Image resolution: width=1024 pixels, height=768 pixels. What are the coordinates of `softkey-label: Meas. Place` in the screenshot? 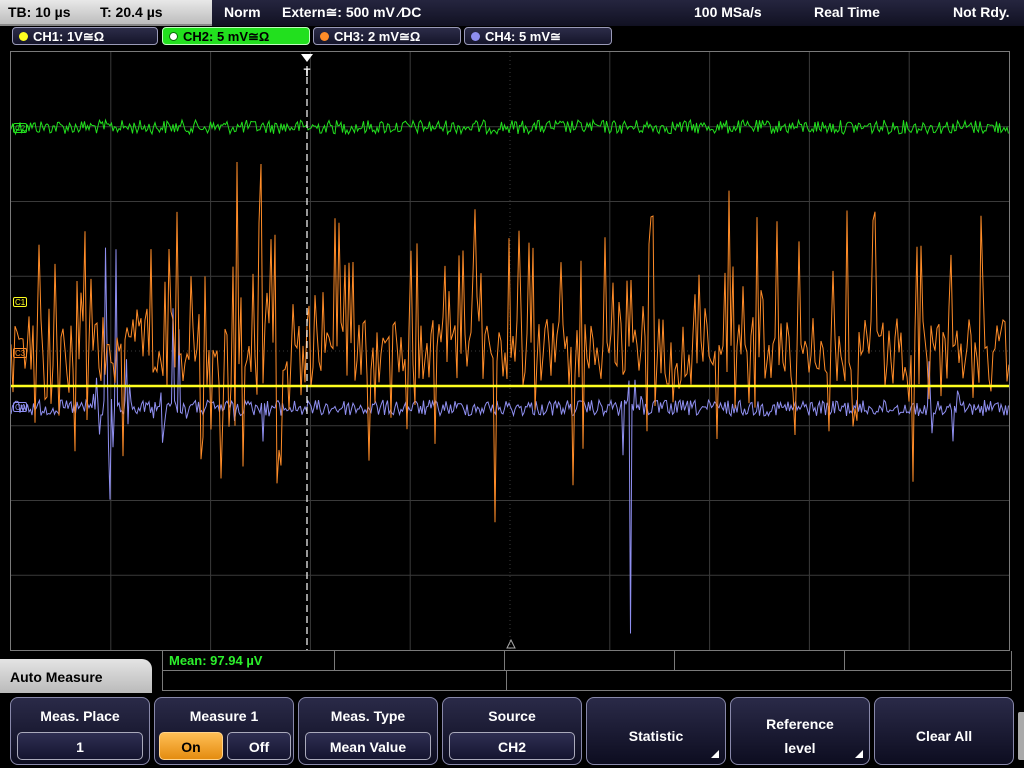 It's located at (80, 716).